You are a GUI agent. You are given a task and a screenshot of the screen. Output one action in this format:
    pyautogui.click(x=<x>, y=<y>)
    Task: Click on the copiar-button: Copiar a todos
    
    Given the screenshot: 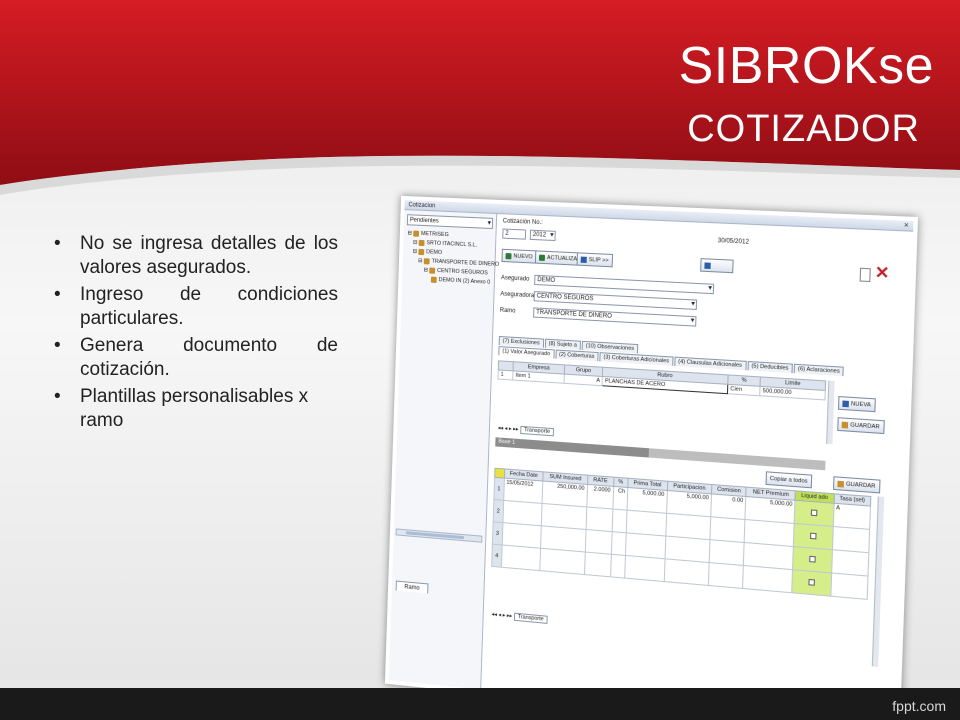 What is the action you would take?
    pyautogui.click(x=788, y=479)
    